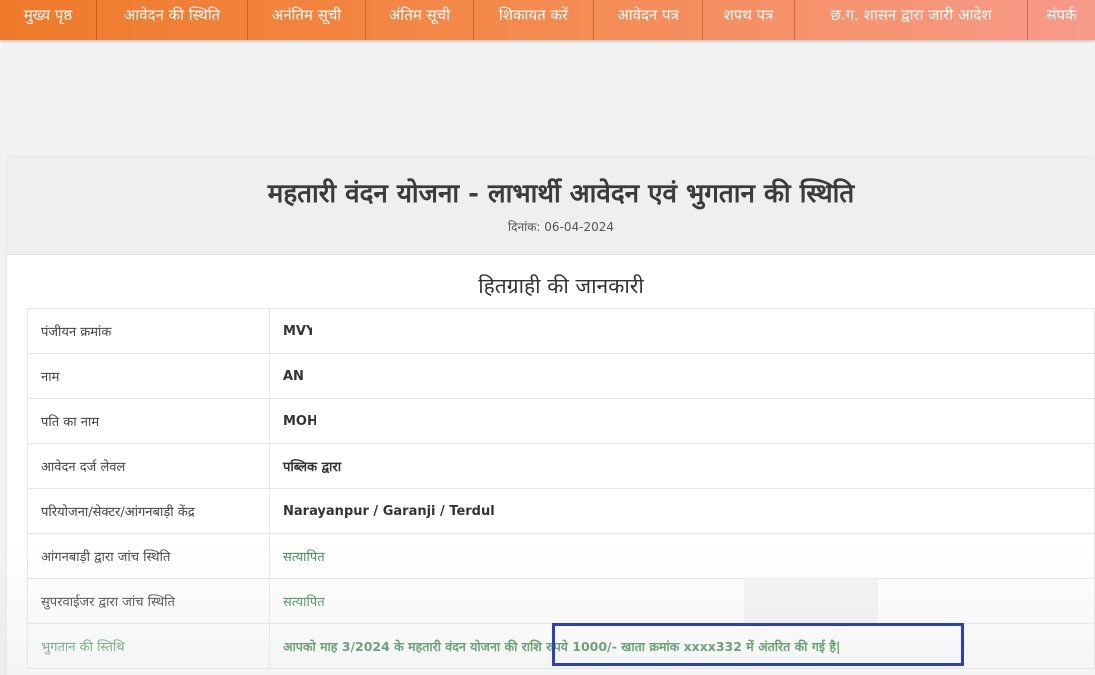 This screenshot has width=1095, height=675. What do you see at coordinates (148, 601) in the screenshot?
I see `row-label: सुपरवाईजर द्वारा जांच स्थिति` at bounding box center [148, 601].